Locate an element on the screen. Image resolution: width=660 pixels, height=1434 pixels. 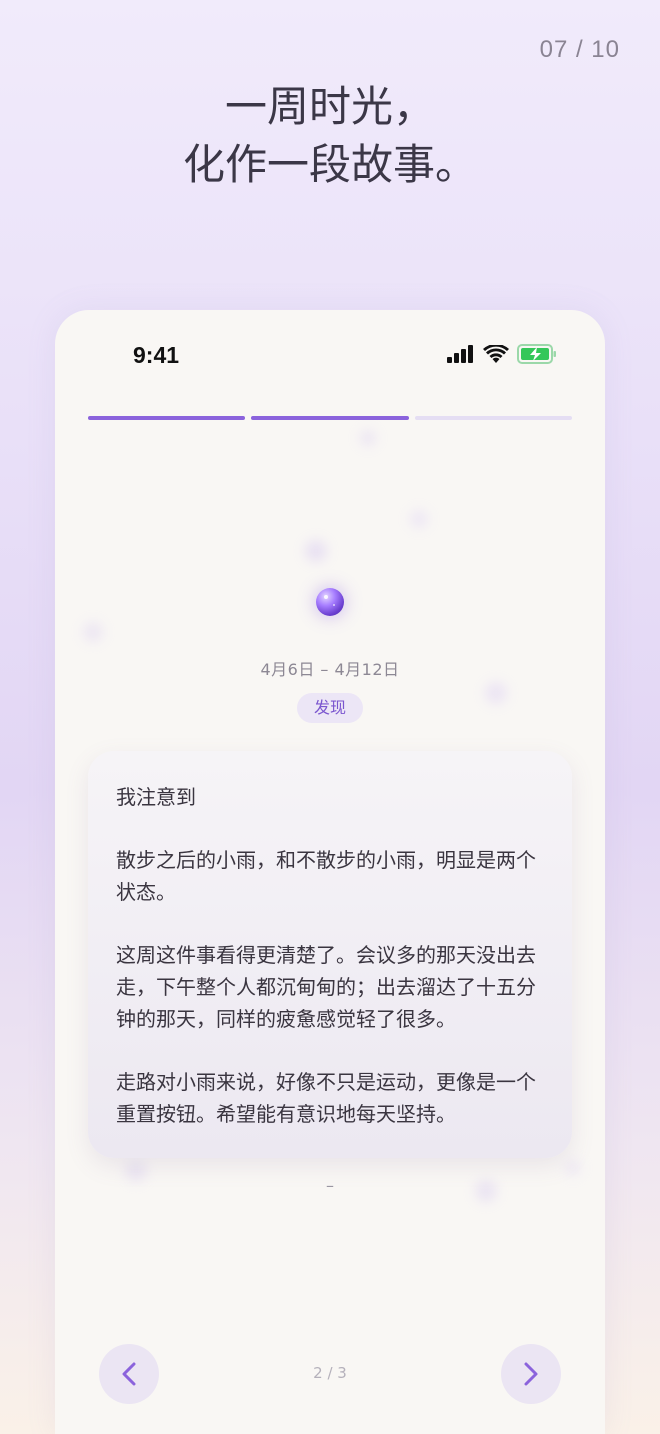
story-progress is located at coordinates (330, 418).